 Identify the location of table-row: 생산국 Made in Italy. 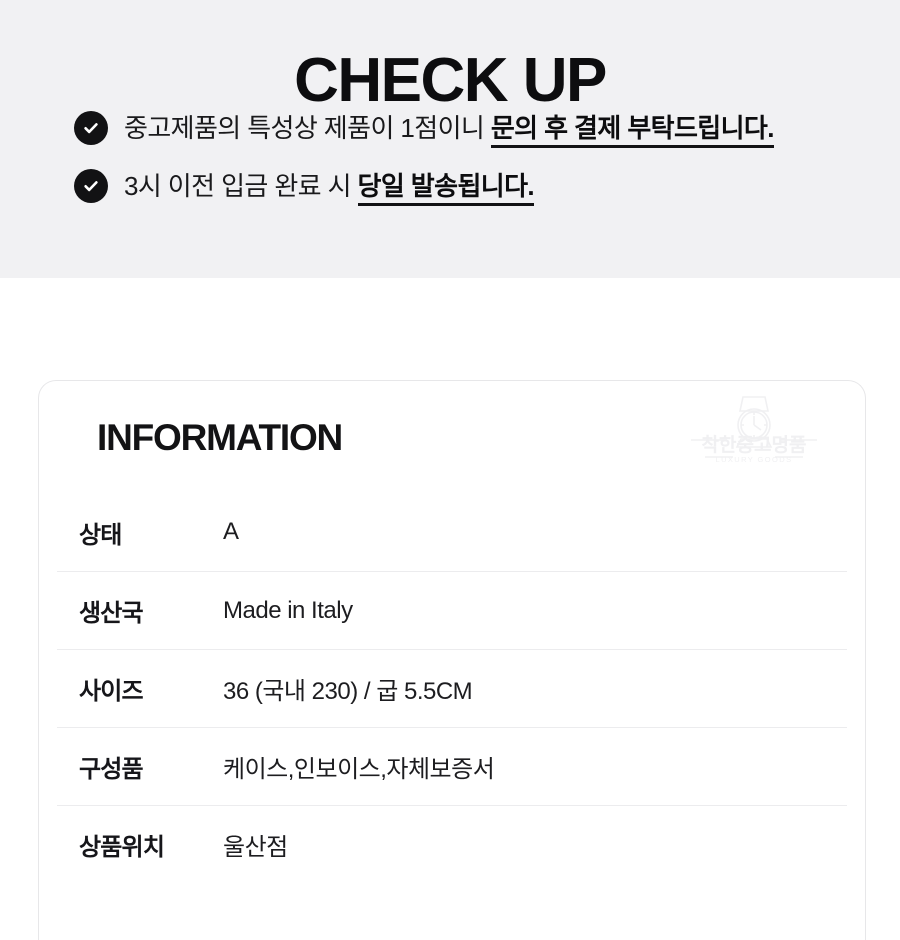
(452, 610).